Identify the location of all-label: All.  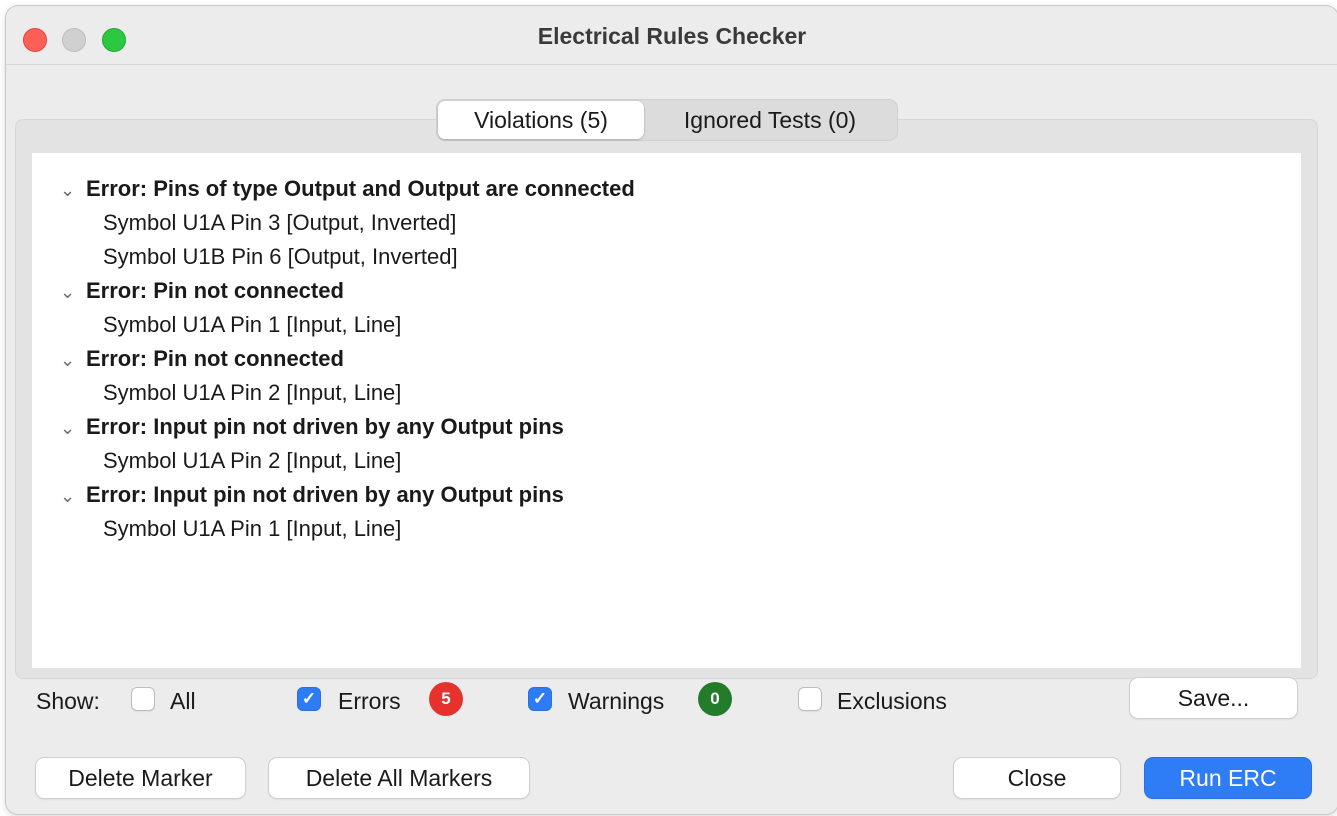
(183, 701).